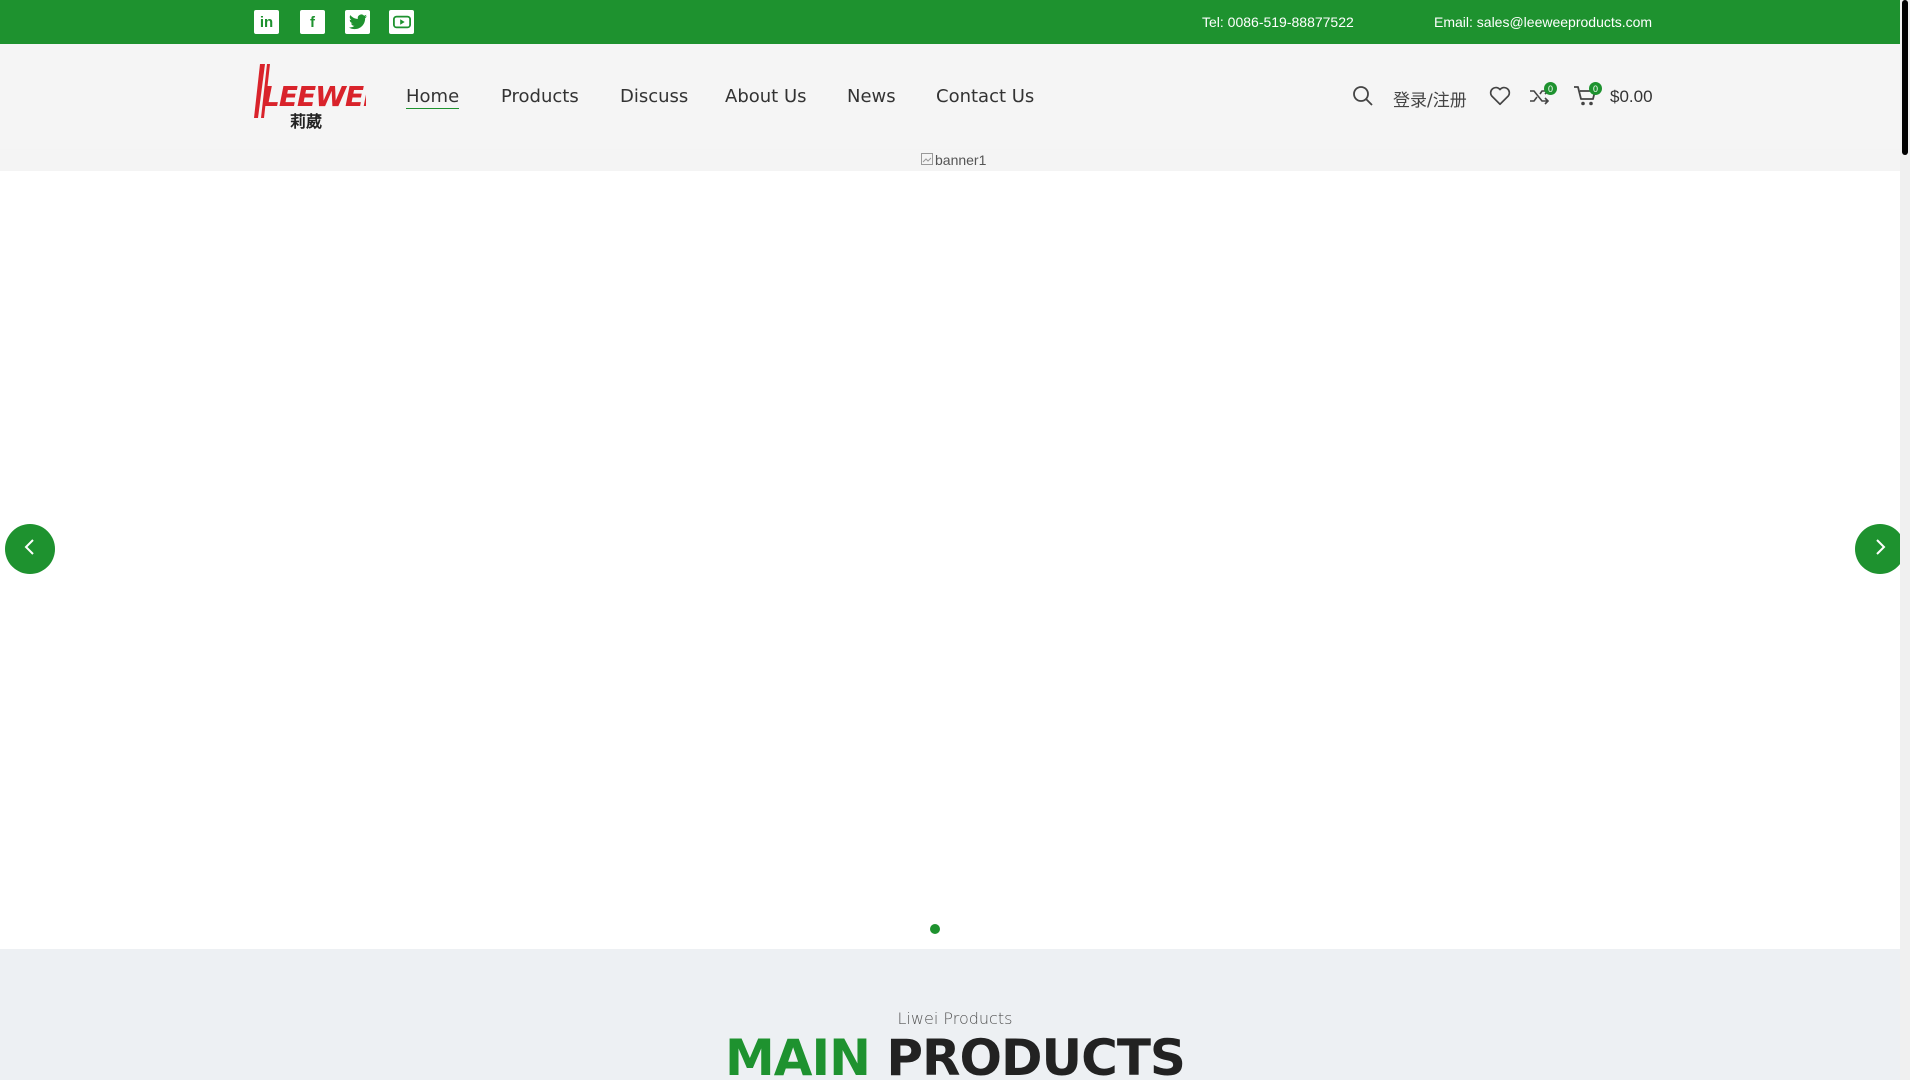  Describe the element at coordinates (654, 96) in the screenshot. I see `nav-discuss: Discuss` at that location.